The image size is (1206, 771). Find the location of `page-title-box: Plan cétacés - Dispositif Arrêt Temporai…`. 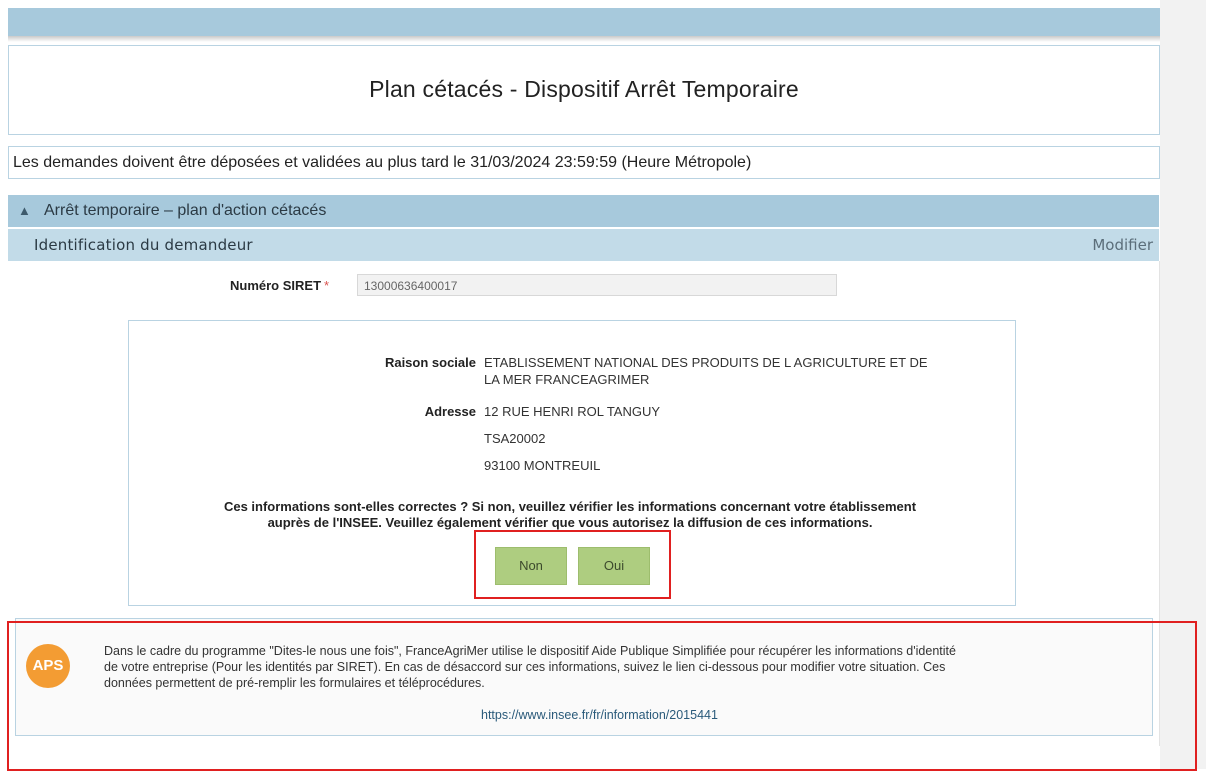

page-title-box: Plan cétacés - Dispositif Arrêt Temporai… is located at coordinates (584, 90).